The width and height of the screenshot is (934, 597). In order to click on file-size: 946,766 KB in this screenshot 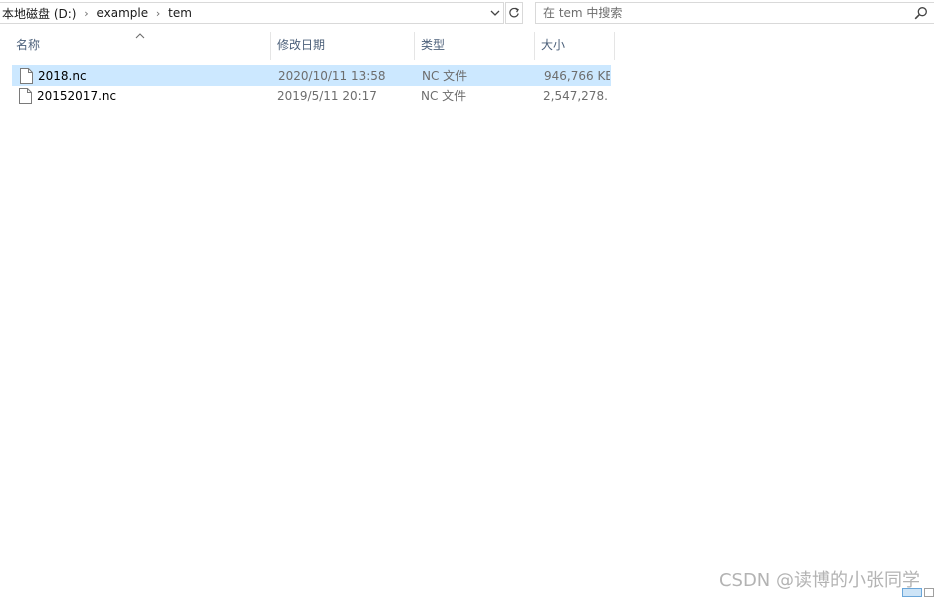, I will do `click(577, 76)`.